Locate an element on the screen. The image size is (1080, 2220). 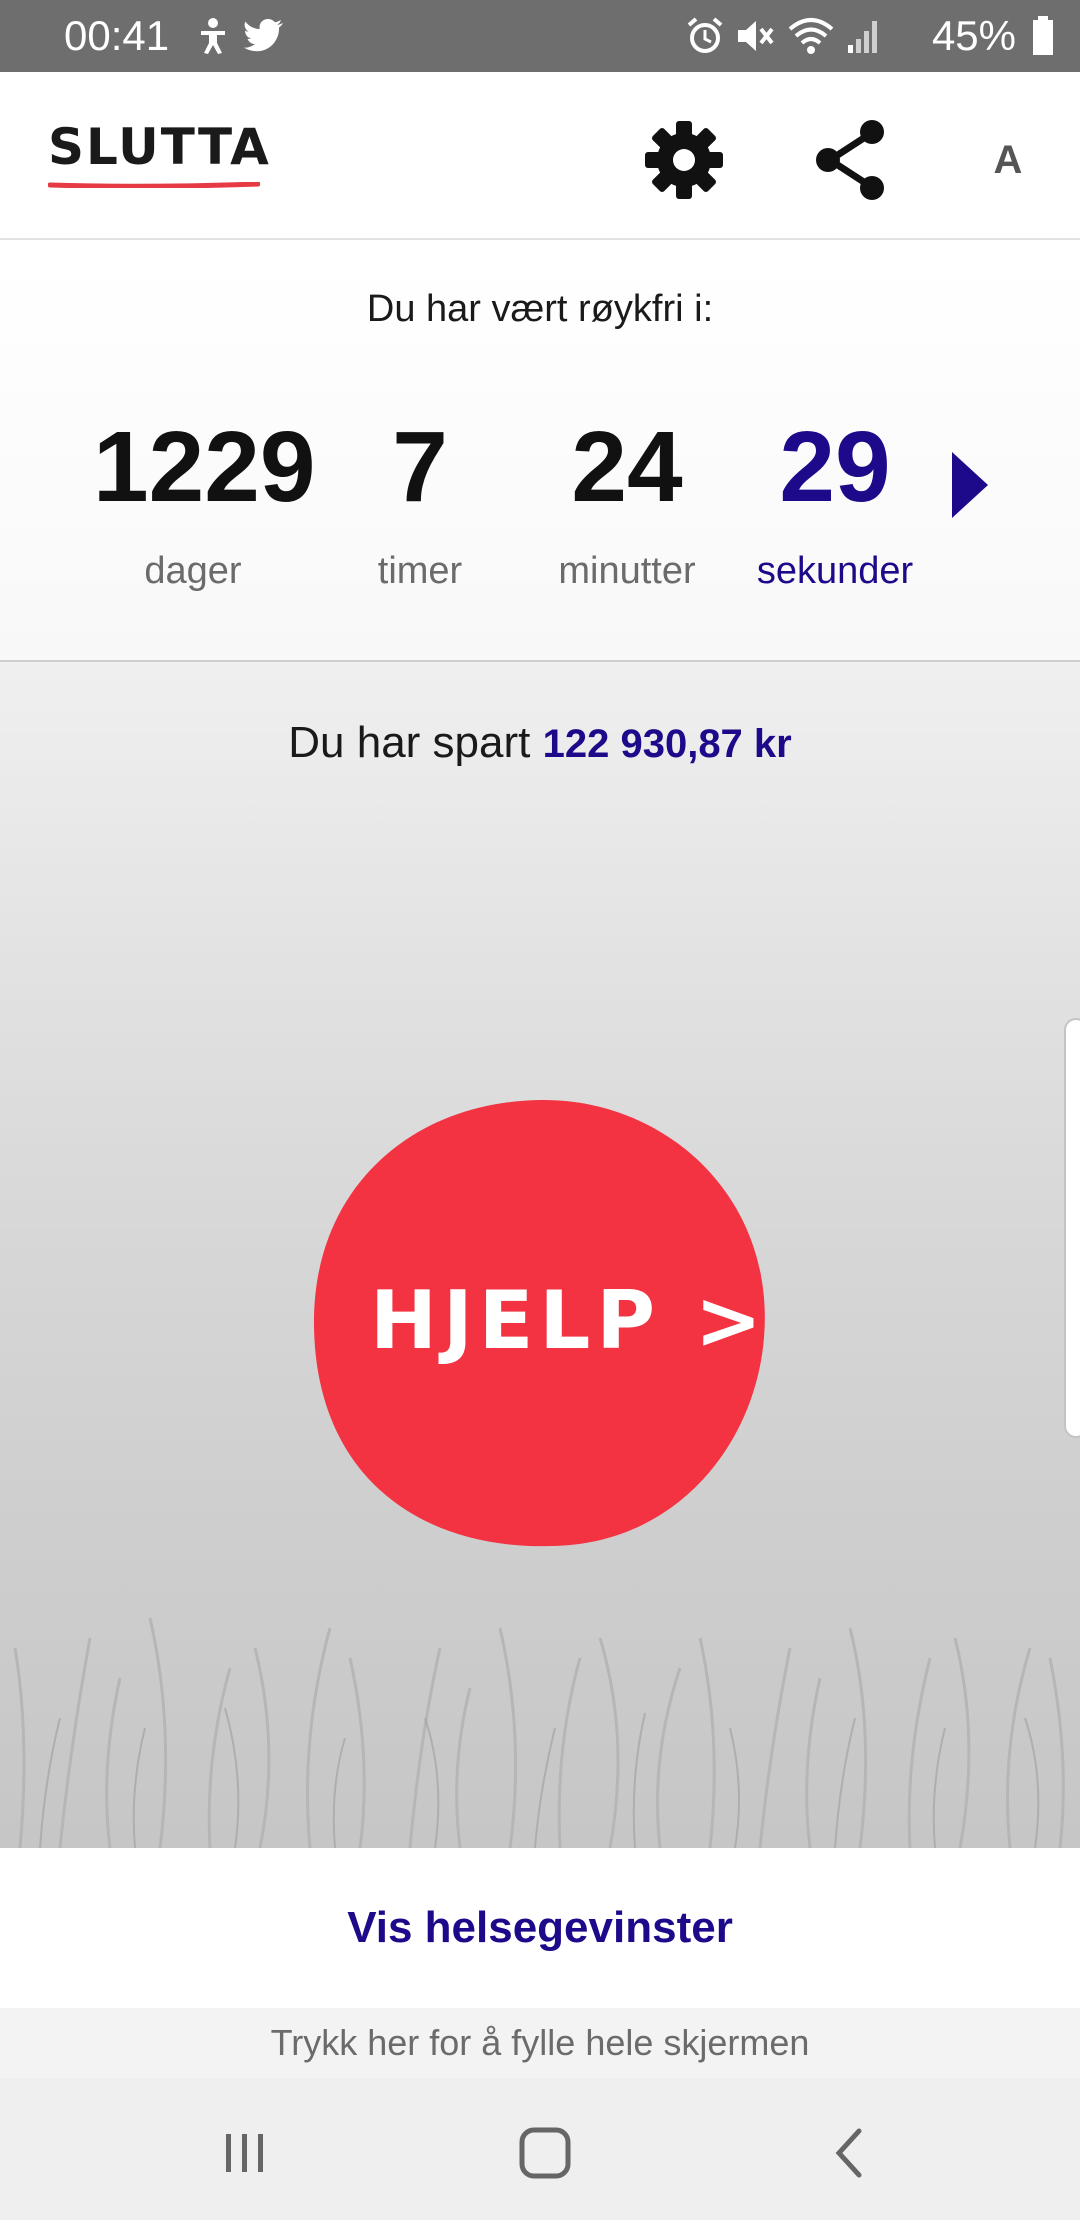
home-button is located at coordinates (545, 2153).